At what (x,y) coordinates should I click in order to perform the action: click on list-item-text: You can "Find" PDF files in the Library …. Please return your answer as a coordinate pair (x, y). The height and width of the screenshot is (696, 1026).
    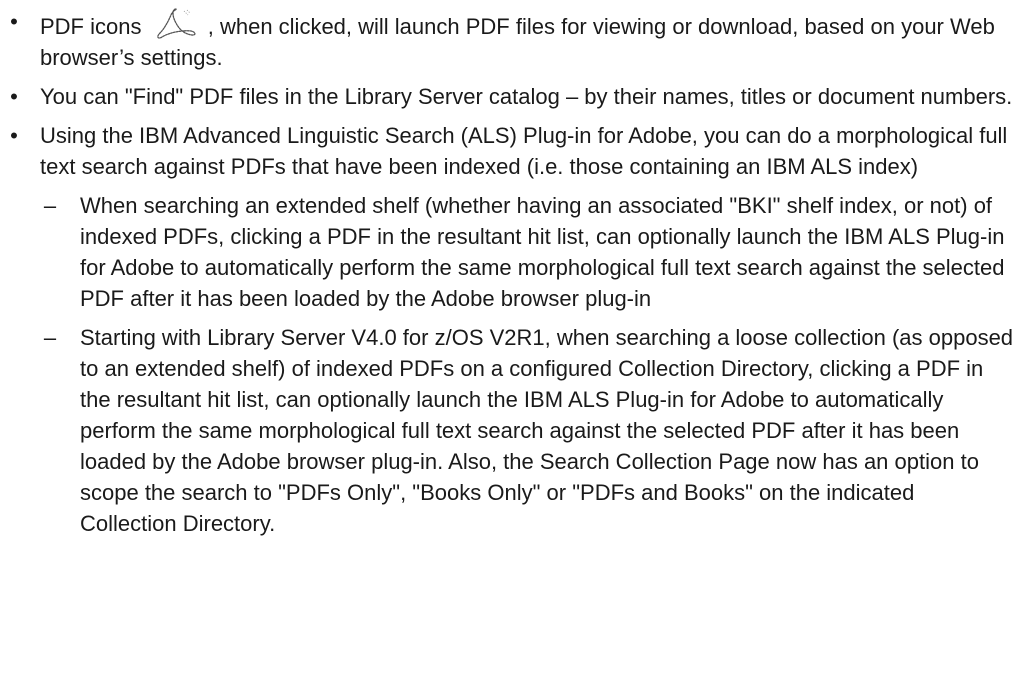
    Looking at the image, I should click on (526, 96).